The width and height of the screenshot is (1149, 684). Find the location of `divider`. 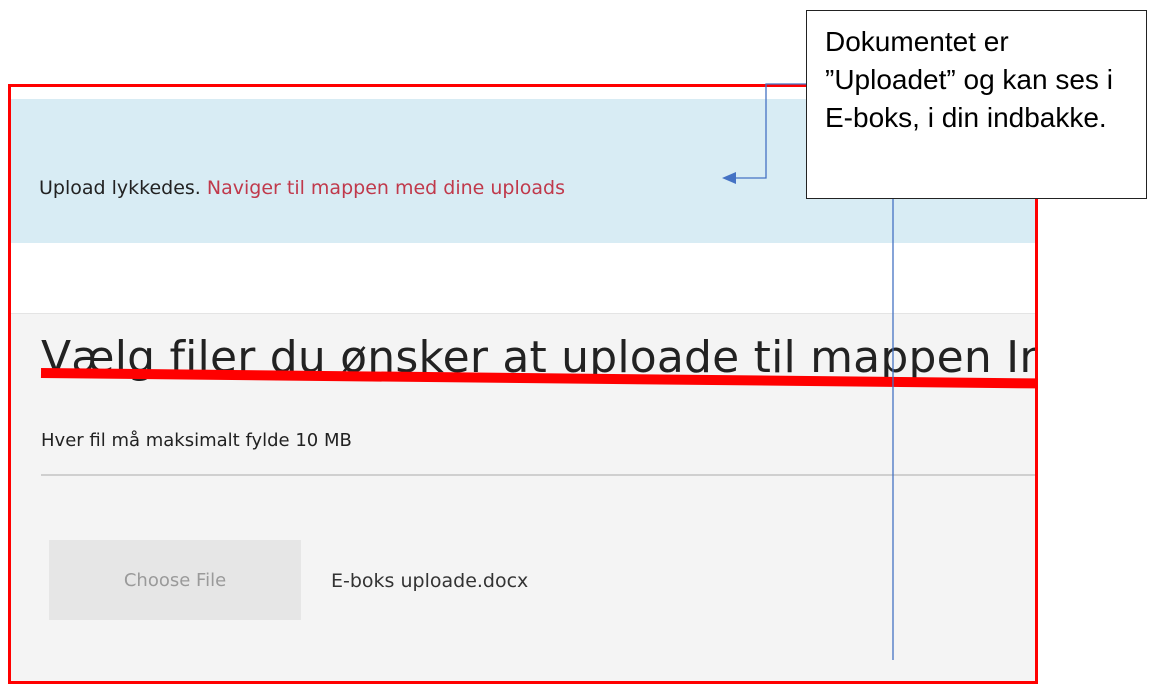

divider is located at coordinates (538, 475).